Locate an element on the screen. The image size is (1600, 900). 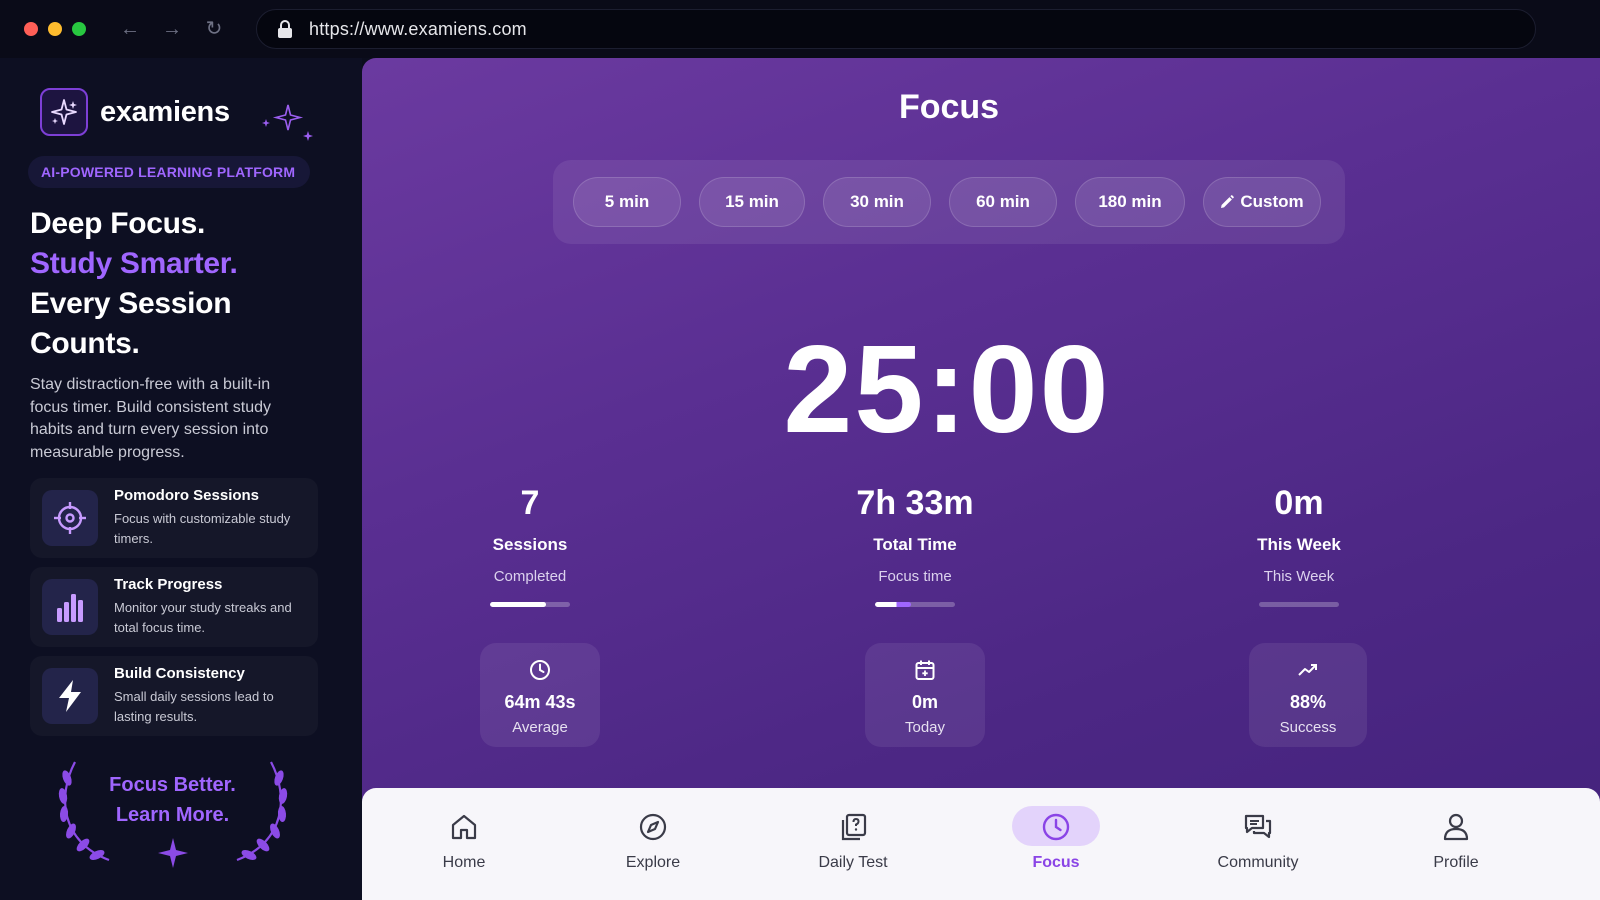
stat-total-time: 7h 33m Total Time Focus time is located at coordinates (915, 545).